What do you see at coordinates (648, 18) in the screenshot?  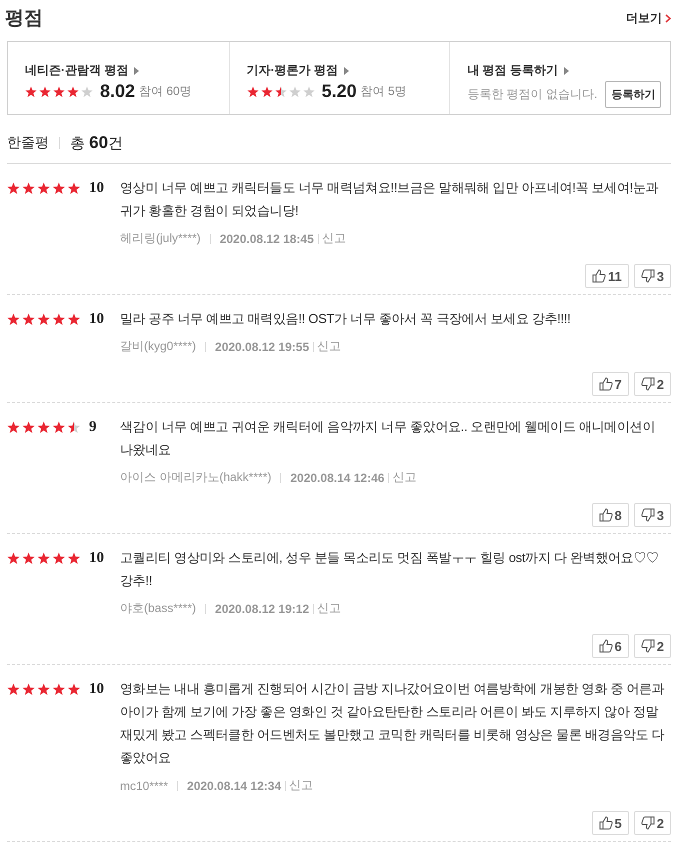 I see `more-link: 더보기` at bounding box center [648, 18].